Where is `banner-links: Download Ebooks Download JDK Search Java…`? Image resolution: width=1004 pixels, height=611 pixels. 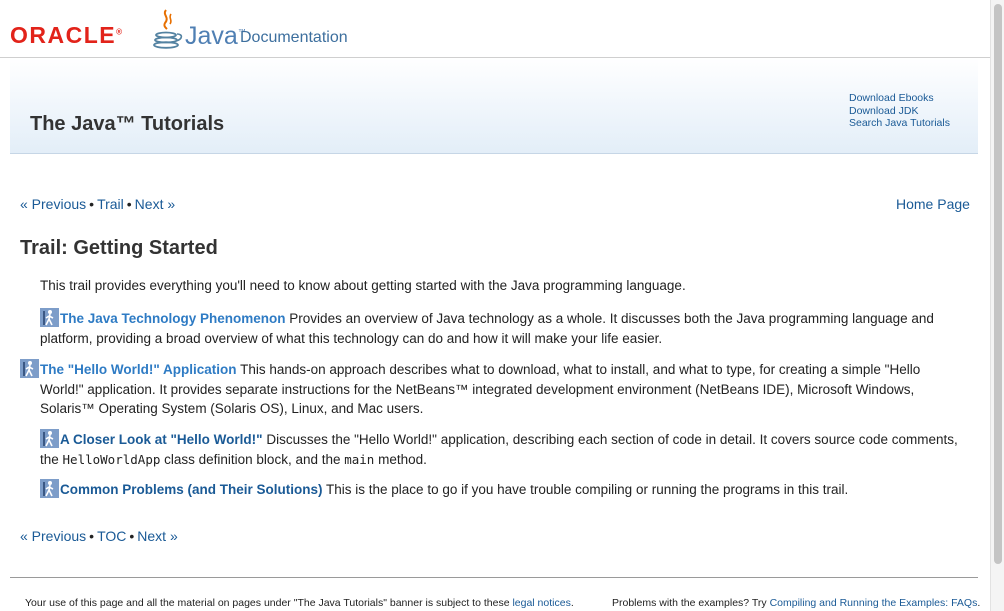
banner-links: Download Ebooks Download JDK Search Java… is located at coordinates (899, 111).